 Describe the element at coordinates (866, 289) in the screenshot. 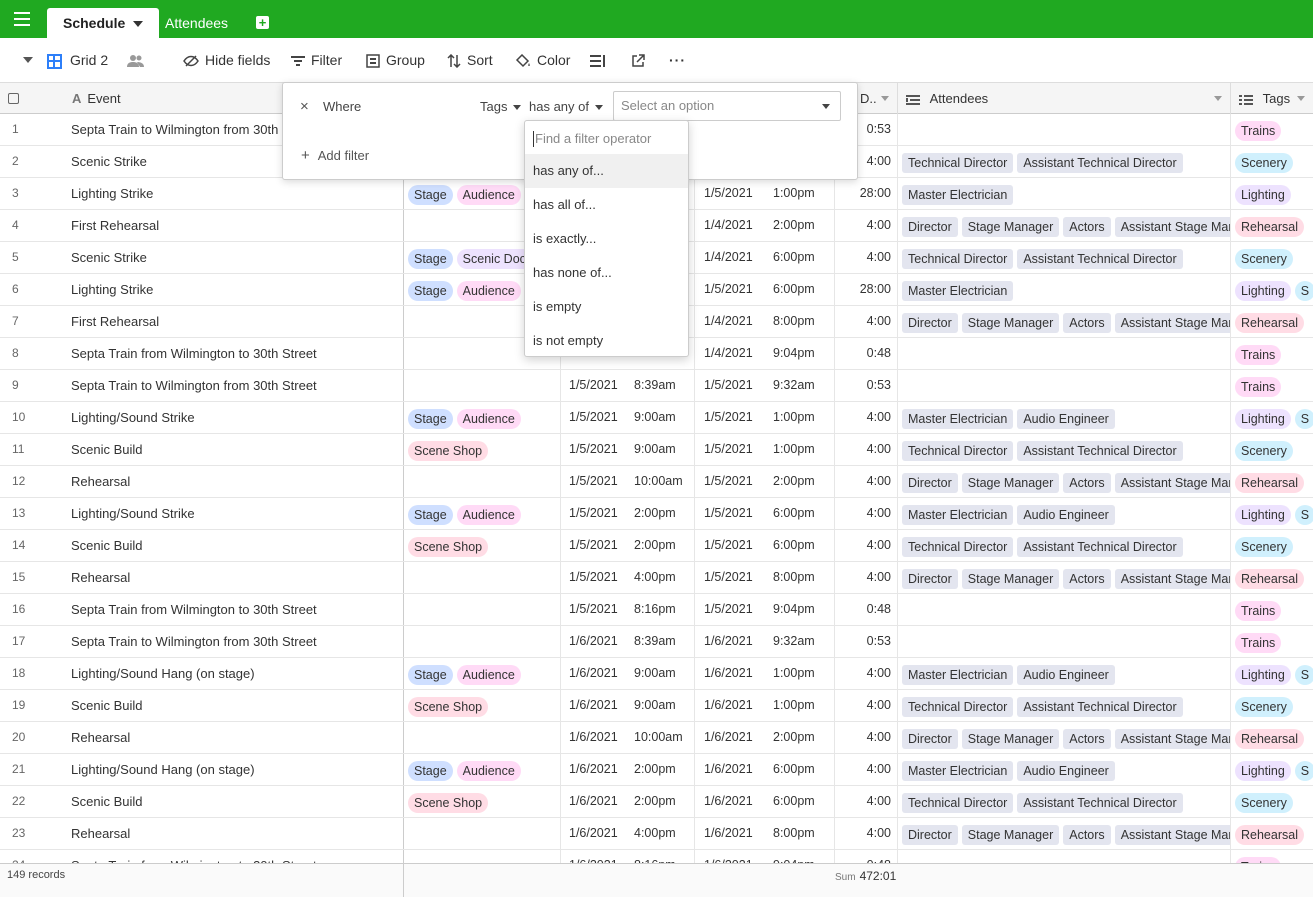

I see `duration-cell: 28:00` at that location.